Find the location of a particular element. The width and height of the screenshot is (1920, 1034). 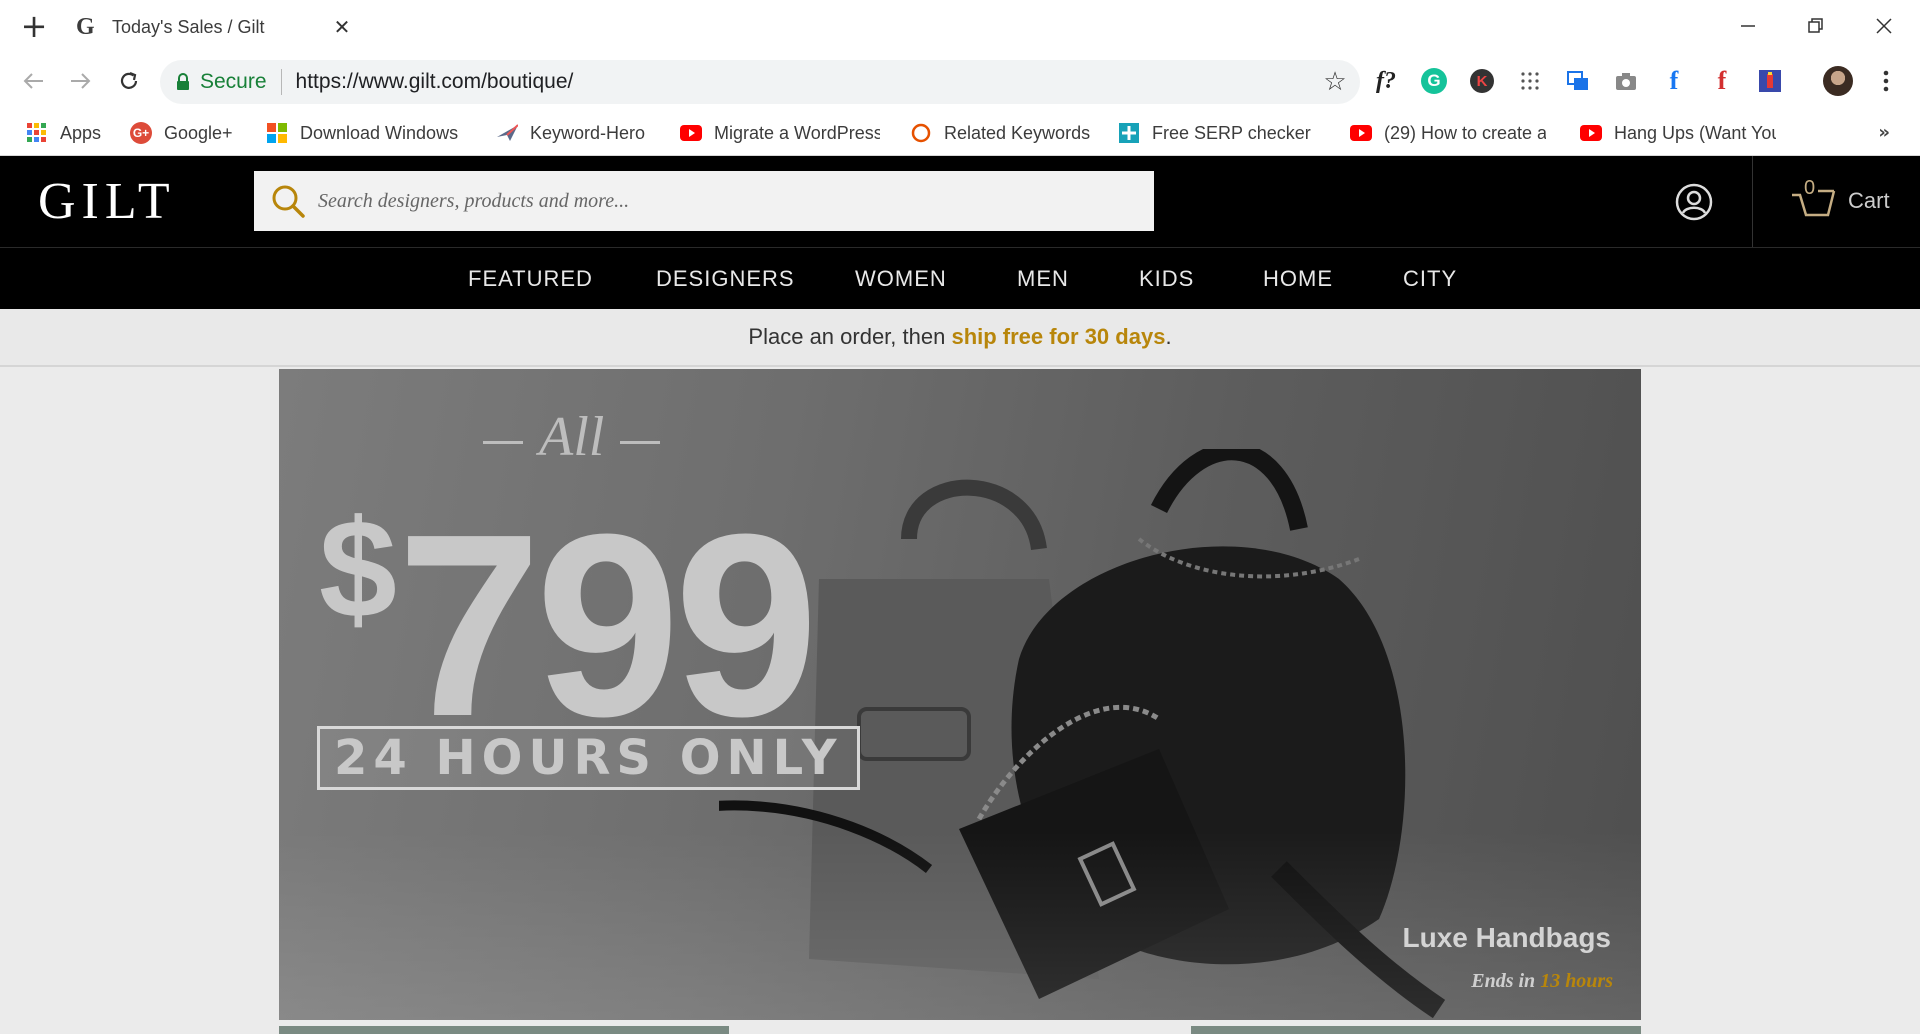

account-icon is located at coordinates (1694, 202).